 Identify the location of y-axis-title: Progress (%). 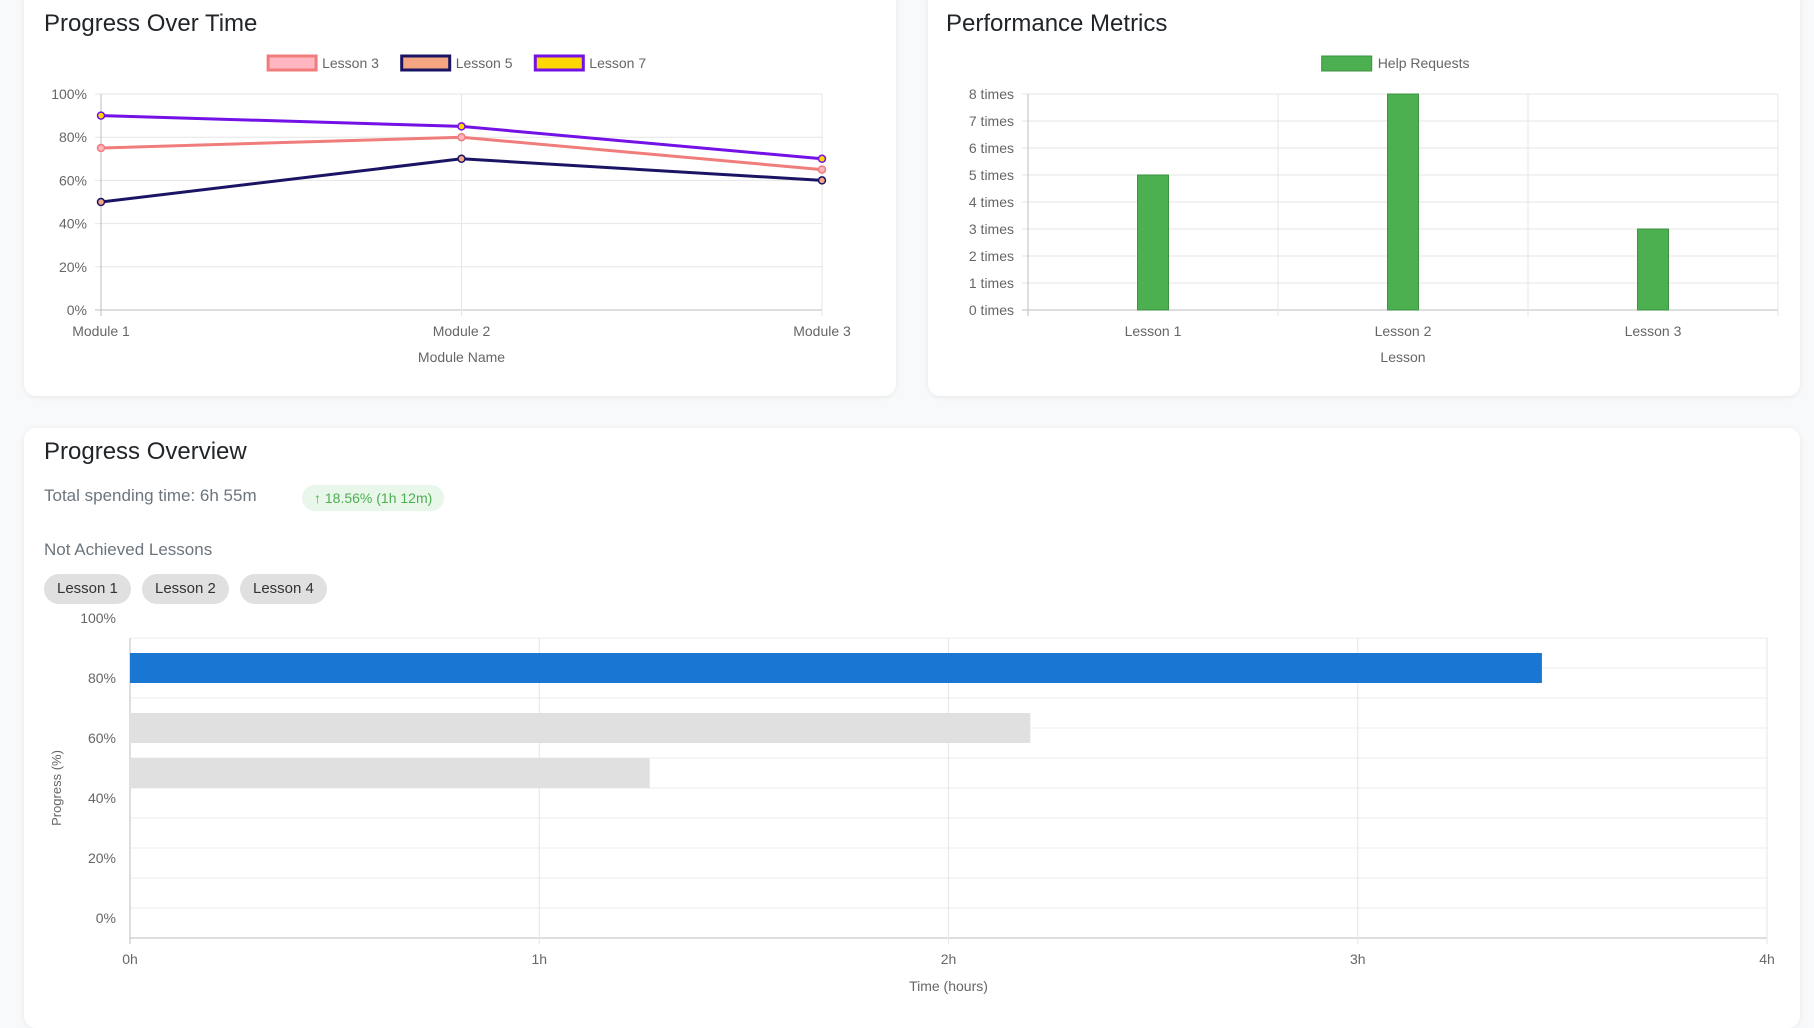
(56, 788).